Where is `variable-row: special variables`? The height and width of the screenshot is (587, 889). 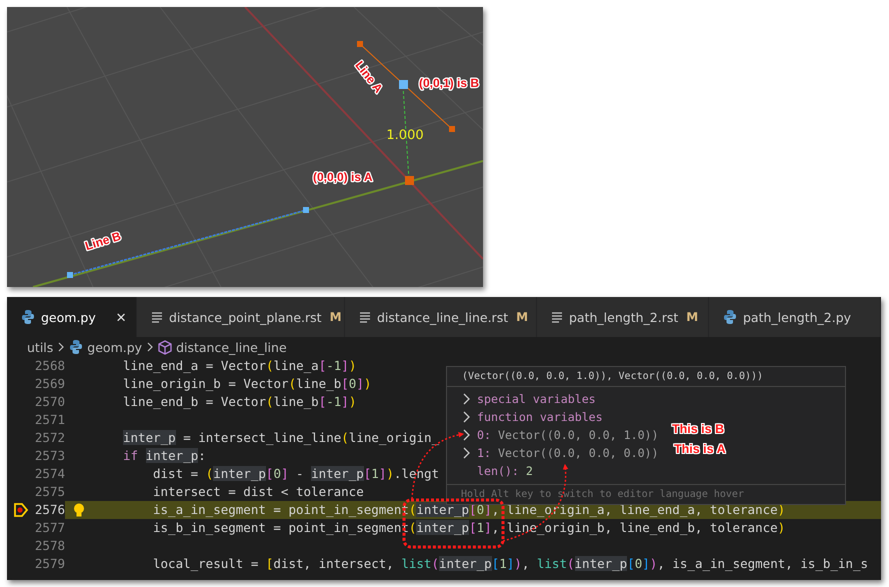
variable-row: special variables is located at coordinates (525, 399).